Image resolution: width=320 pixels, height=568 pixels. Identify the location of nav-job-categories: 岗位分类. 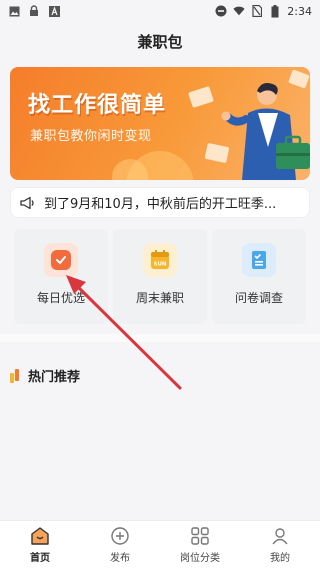
(200, 544).